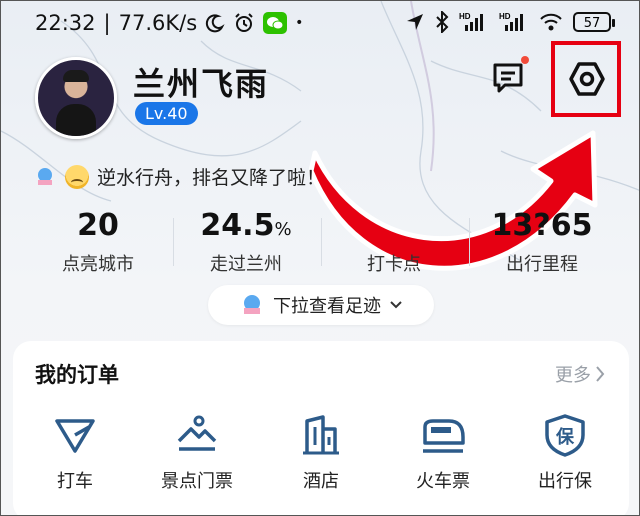  What do you see at coordinates (211, 178) in the screenshot?
I see `rank-text: 逆水行舟，排名又降了啦！` at bounding box center [211, 178].